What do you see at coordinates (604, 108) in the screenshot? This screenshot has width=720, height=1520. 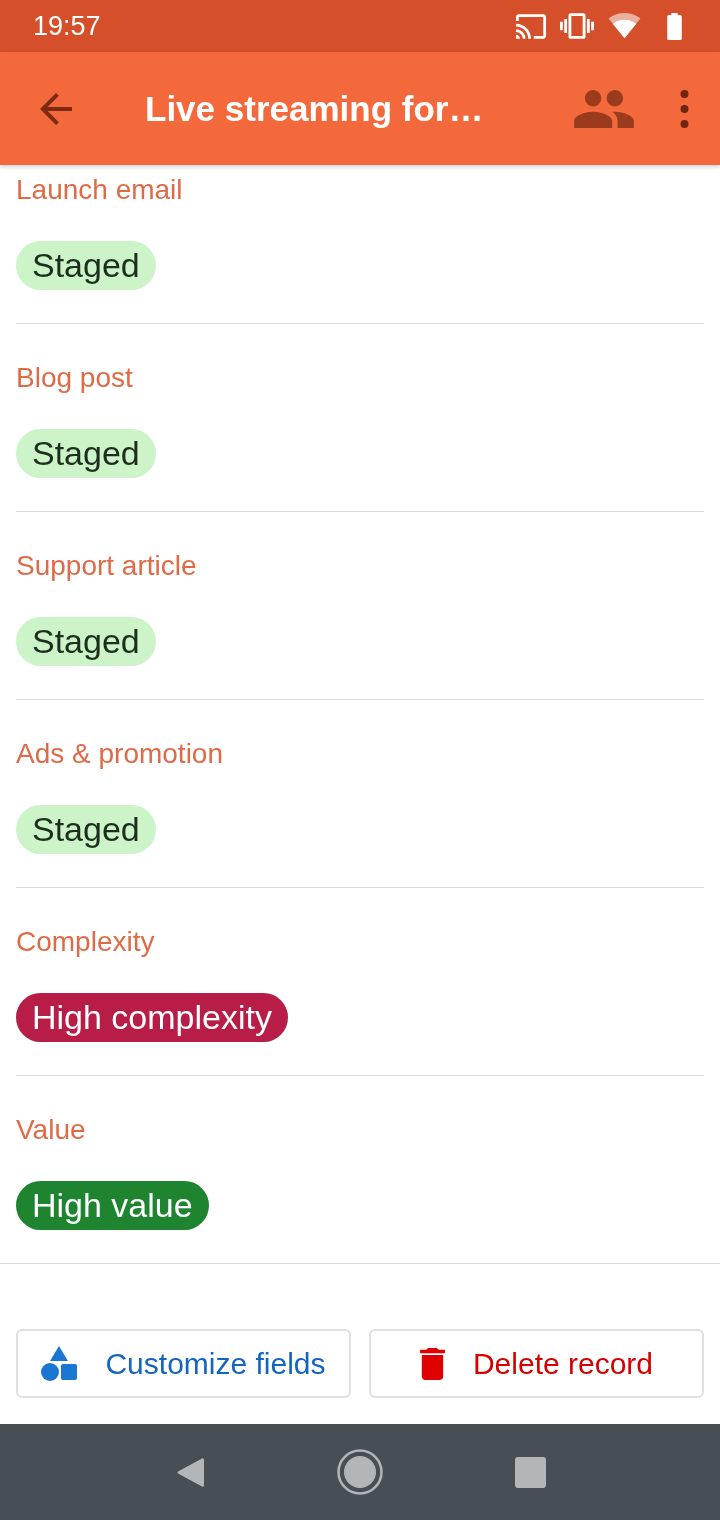 I see `people-icon` at bounding box center [604, 108].